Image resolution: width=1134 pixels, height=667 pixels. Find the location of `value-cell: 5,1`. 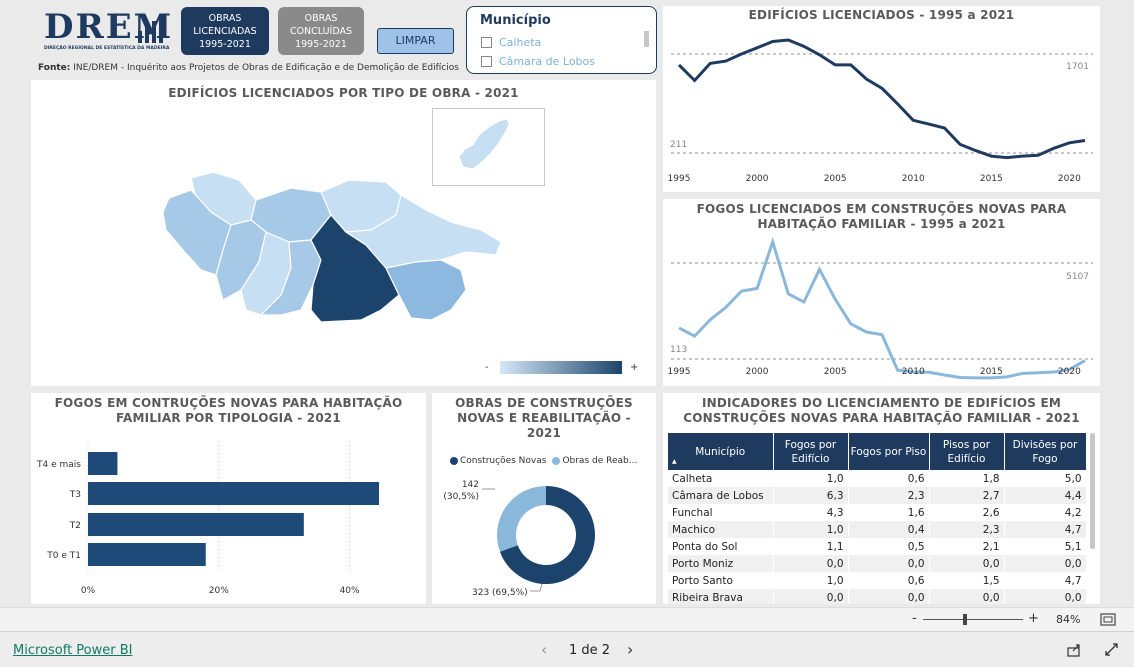

value-cell: 5,1 is located at coordinates (1045, 546).